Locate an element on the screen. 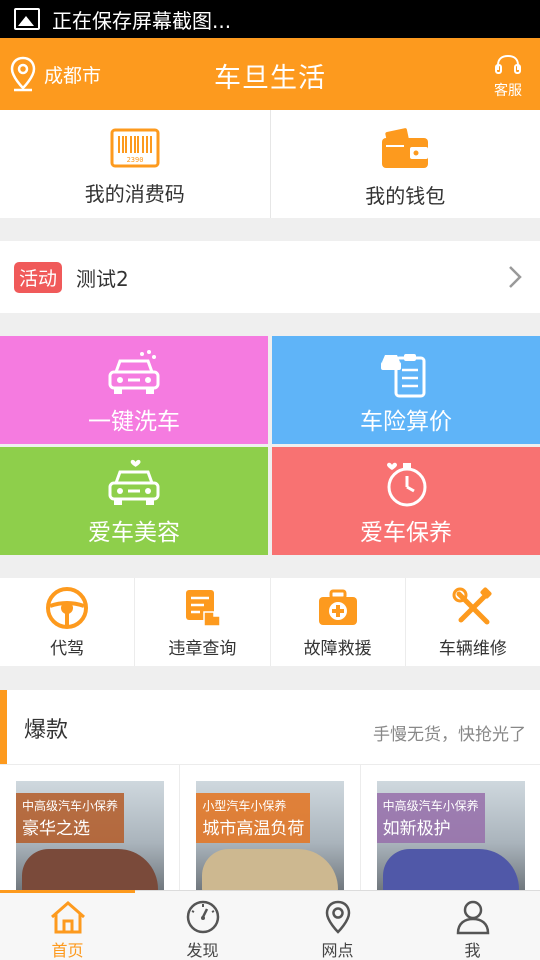 This screenshot has height=960, width=540. chevron-right-icon is located at coordinates (515, 277).